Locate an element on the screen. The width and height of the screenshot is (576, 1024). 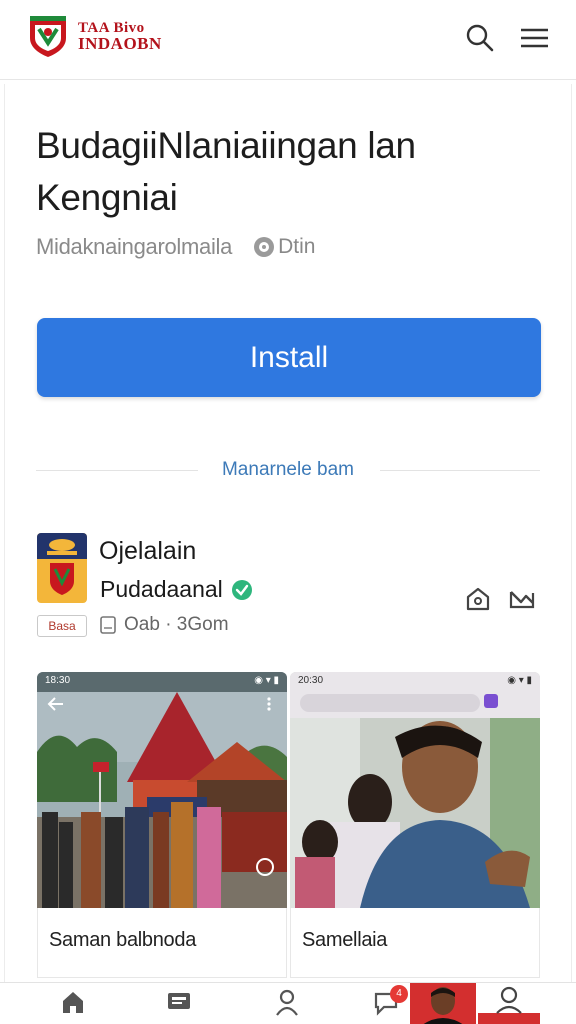
bottom-navigation: 4 is located at coordinates (288, 1003).